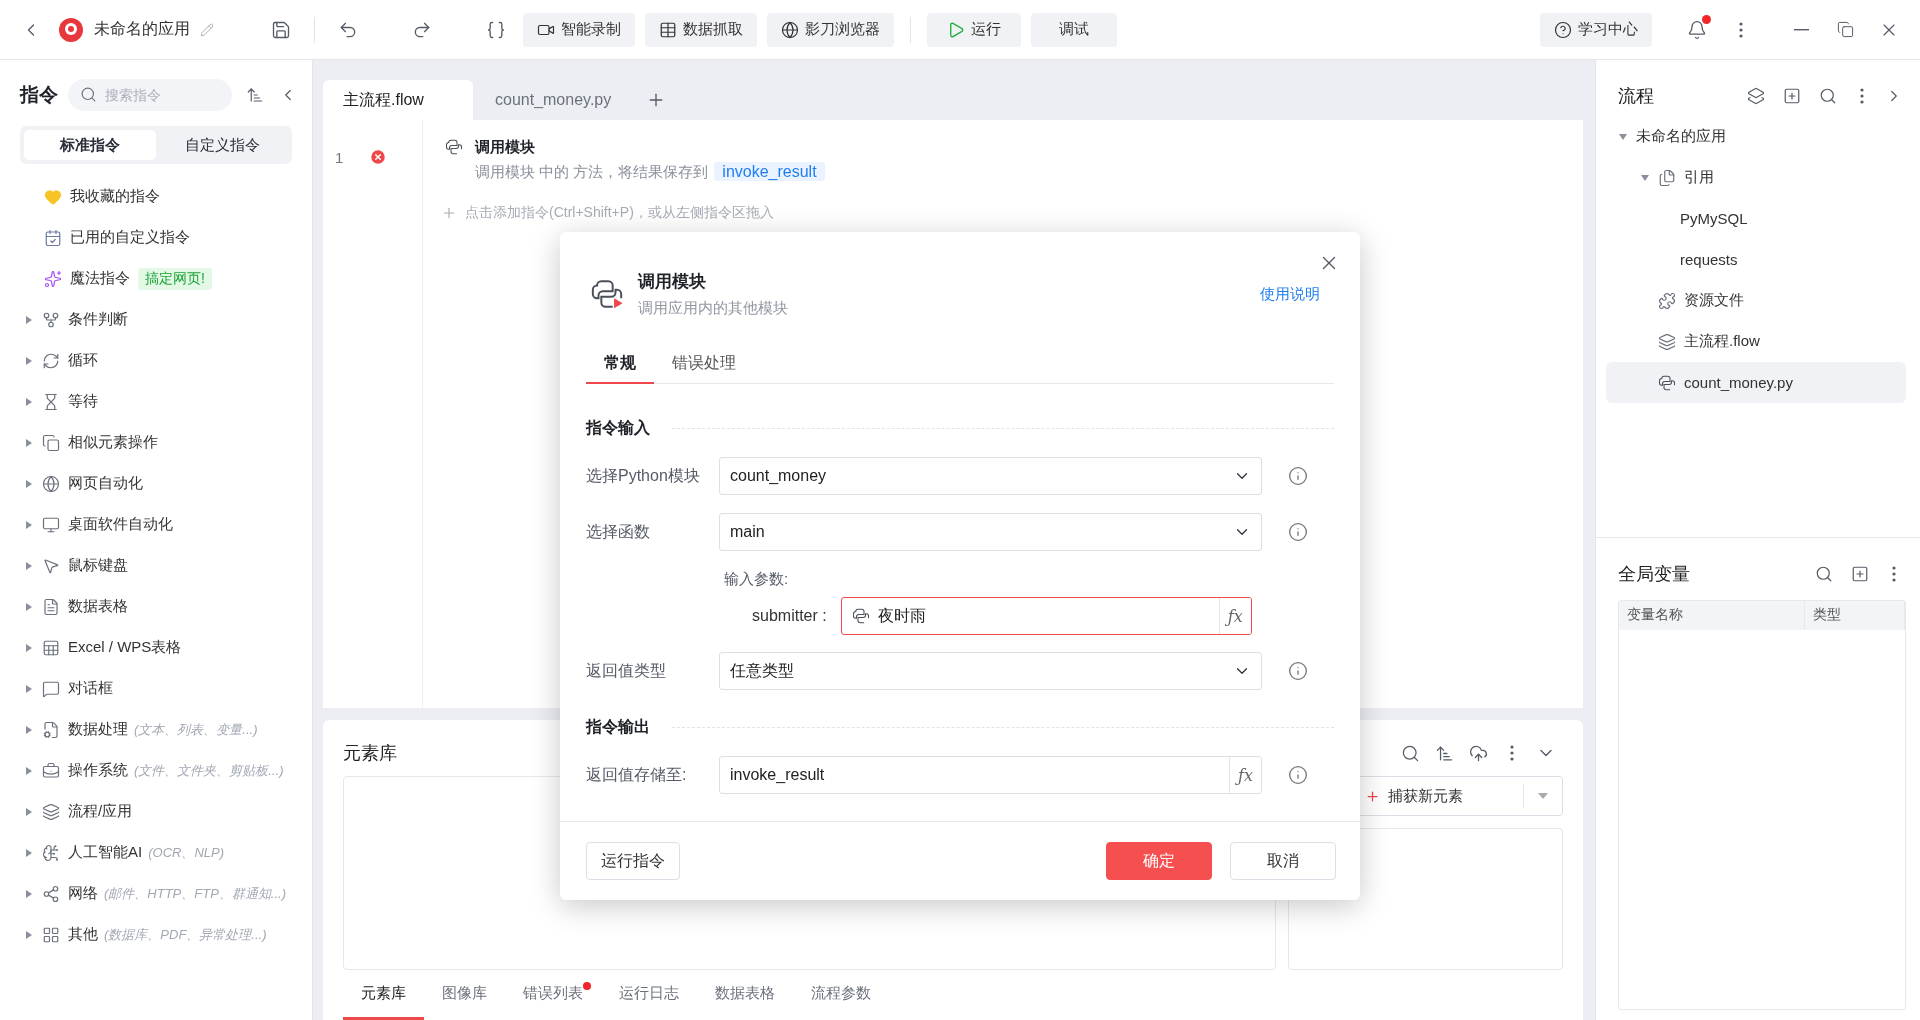 The image size is (1920, 1020). I want to click on info-icon, so click(1298, 476).